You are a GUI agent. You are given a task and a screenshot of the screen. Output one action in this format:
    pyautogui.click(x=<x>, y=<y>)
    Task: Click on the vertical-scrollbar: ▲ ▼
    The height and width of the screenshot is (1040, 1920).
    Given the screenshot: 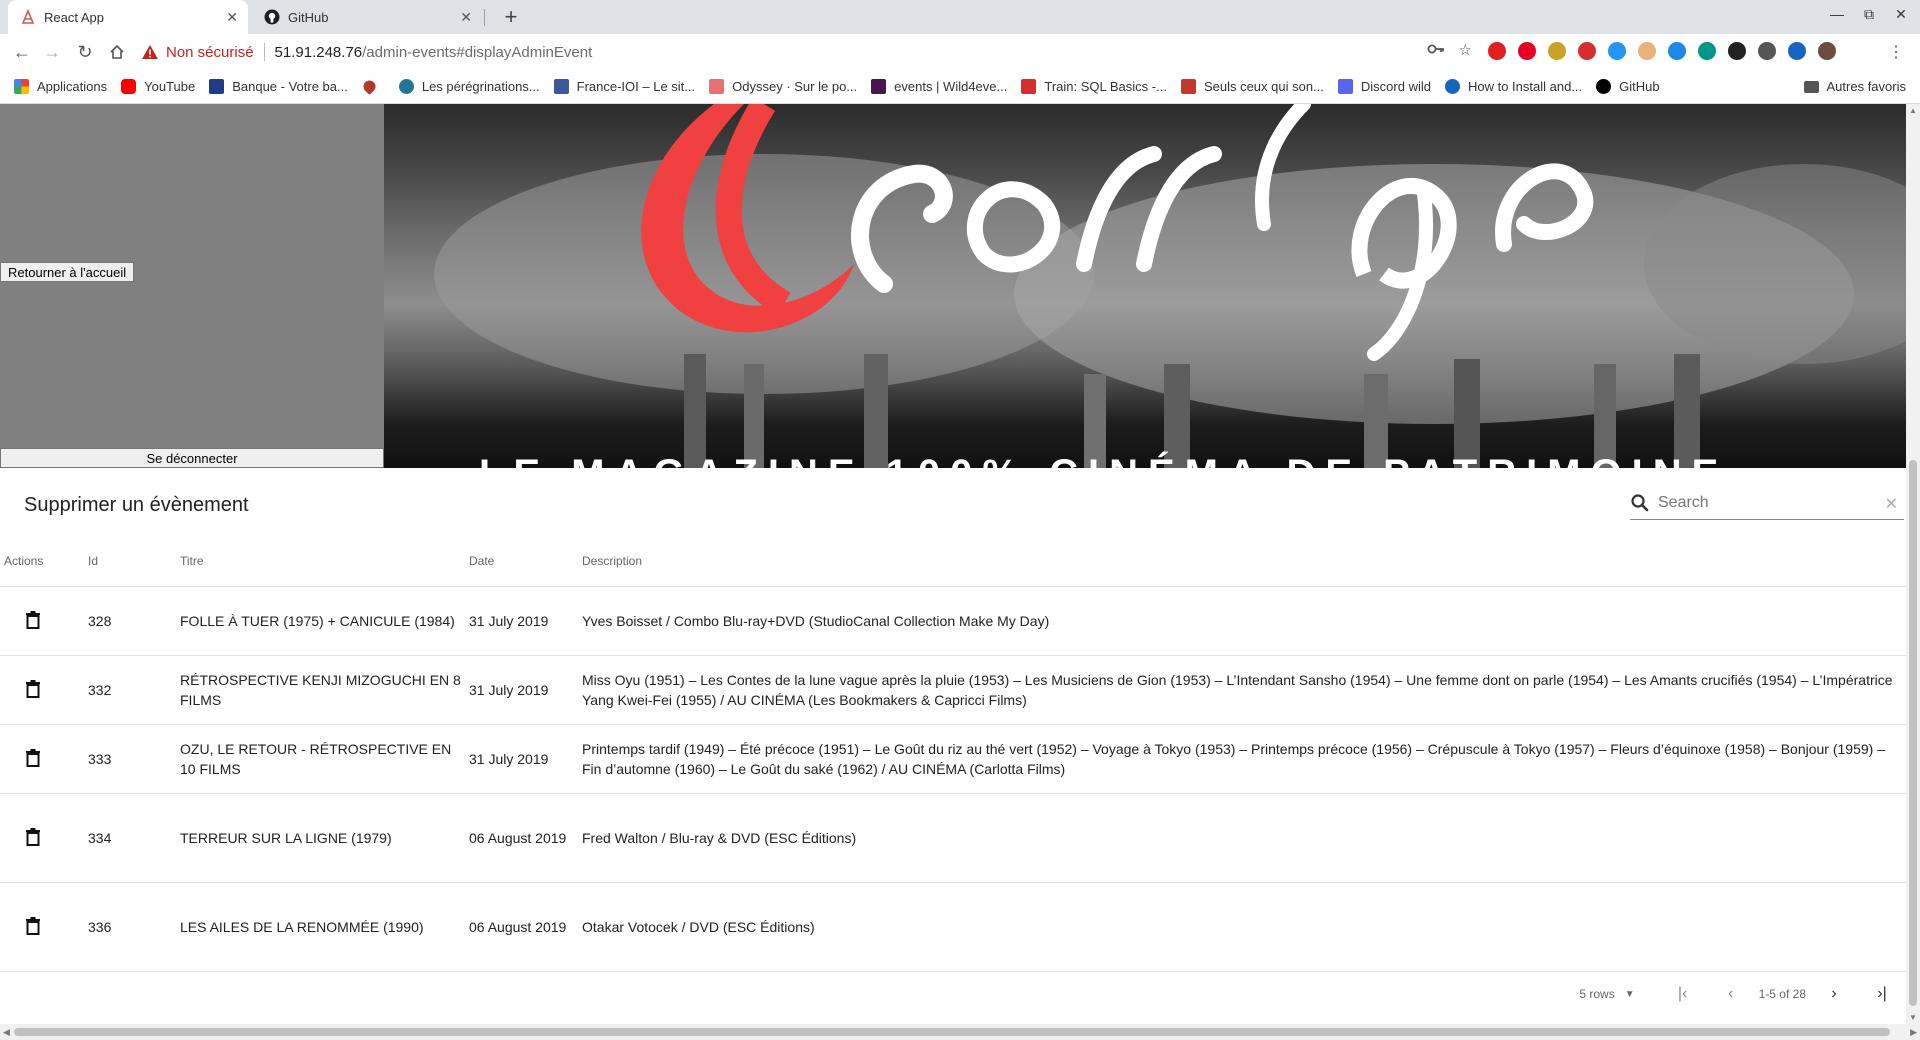 What is the action you would take?
    pyautogui.click(x=1913, y=564)
    